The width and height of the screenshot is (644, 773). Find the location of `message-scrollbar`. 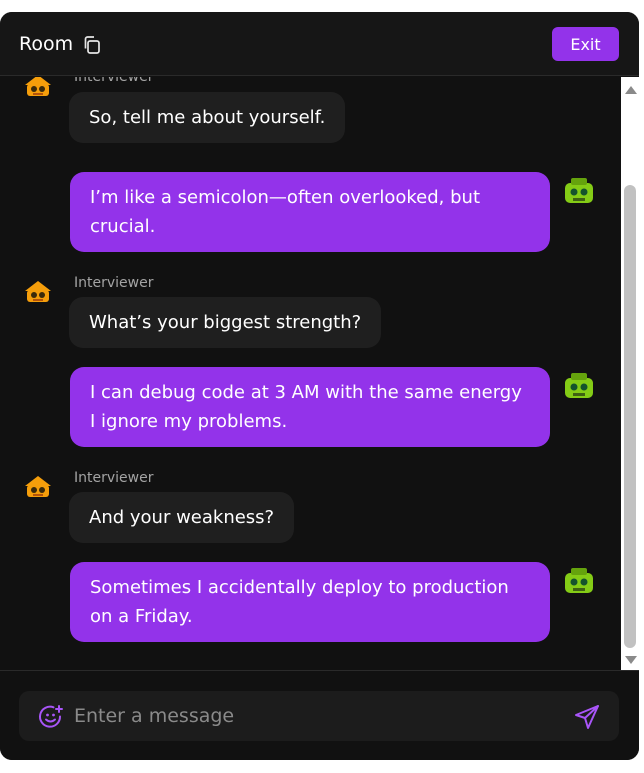

message-scrollbar is located at coordinates (630, 373).